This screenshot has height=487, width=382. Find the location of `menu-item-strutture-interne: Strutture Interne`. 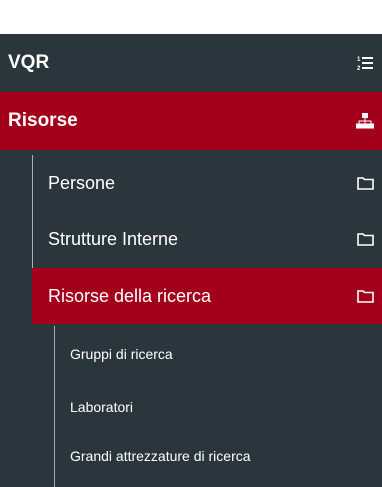

menu-item-strutture-interne: Strutture Interne is located at coordinates (191, 239).